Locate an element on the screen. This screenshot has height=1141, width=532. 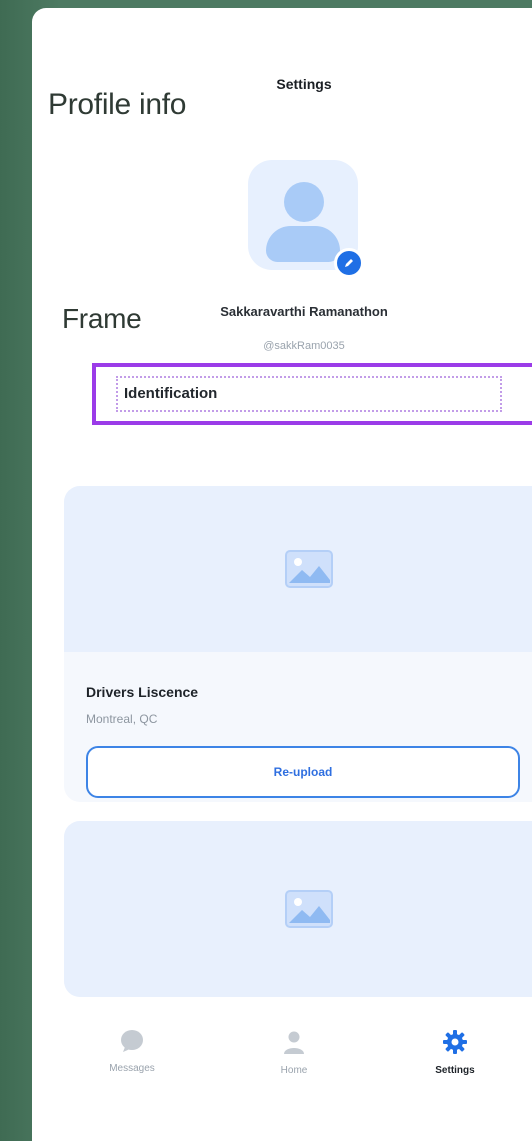
pencil-icon is located at coordinates (349, 263).